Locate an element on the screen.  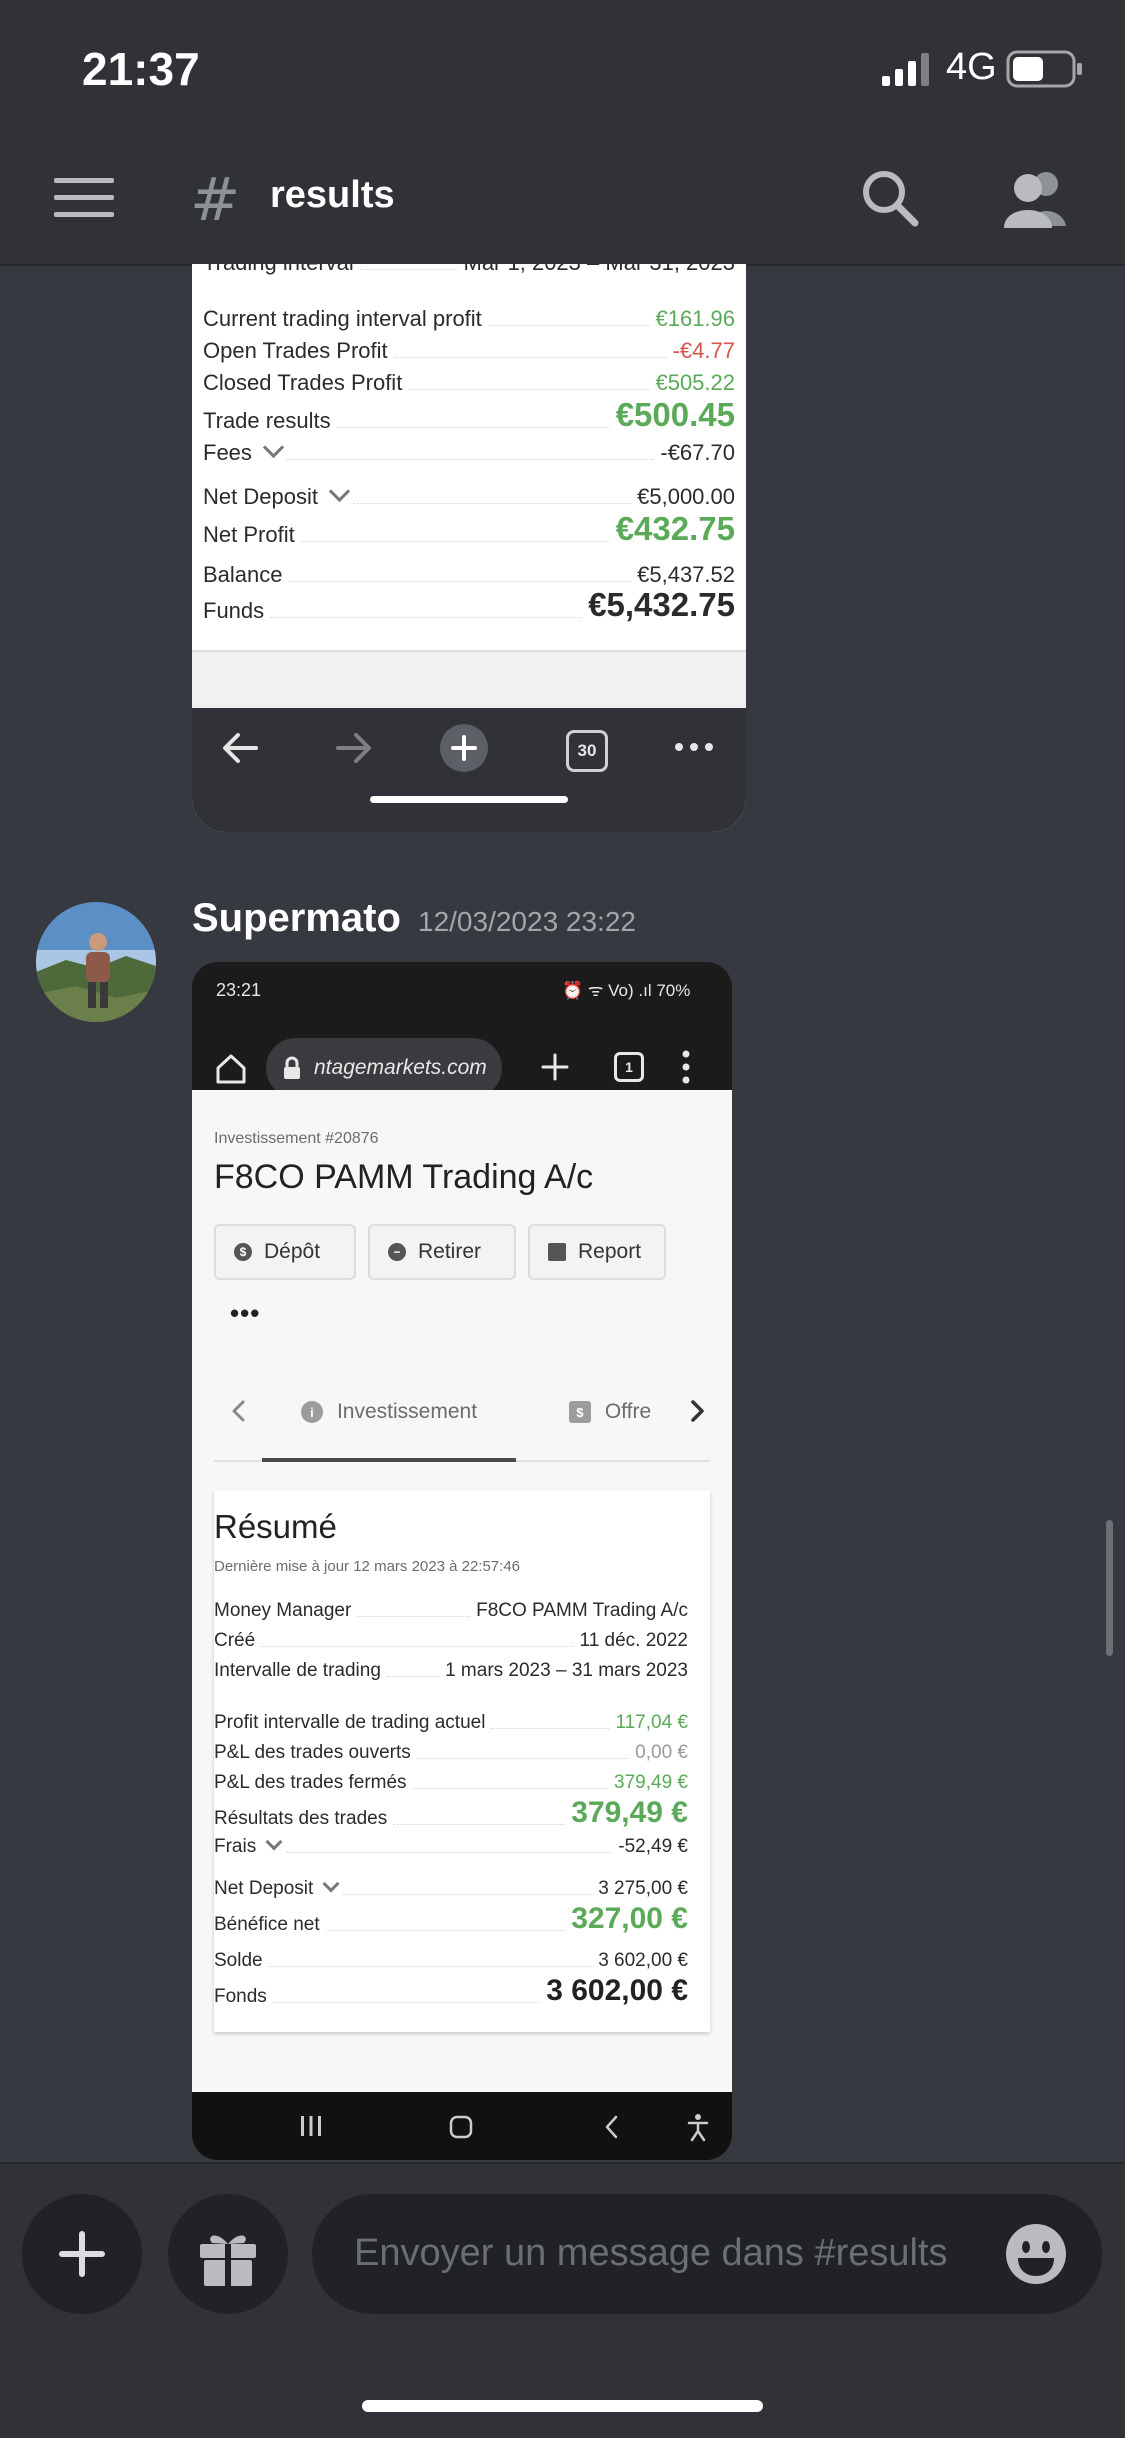
back-arrow-icon is located at coordinates (240, 748).